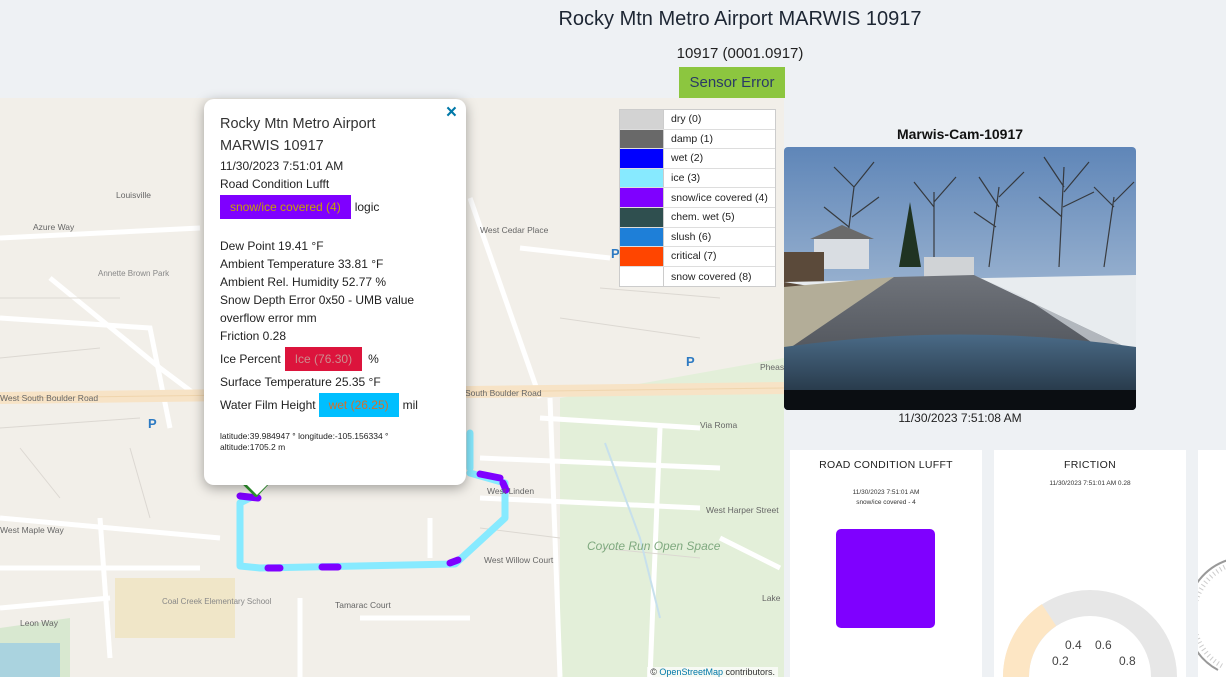  I want to click on popup-title: Rocky Mtn Metro Airport MARWIS 10917, so click(298, 135).